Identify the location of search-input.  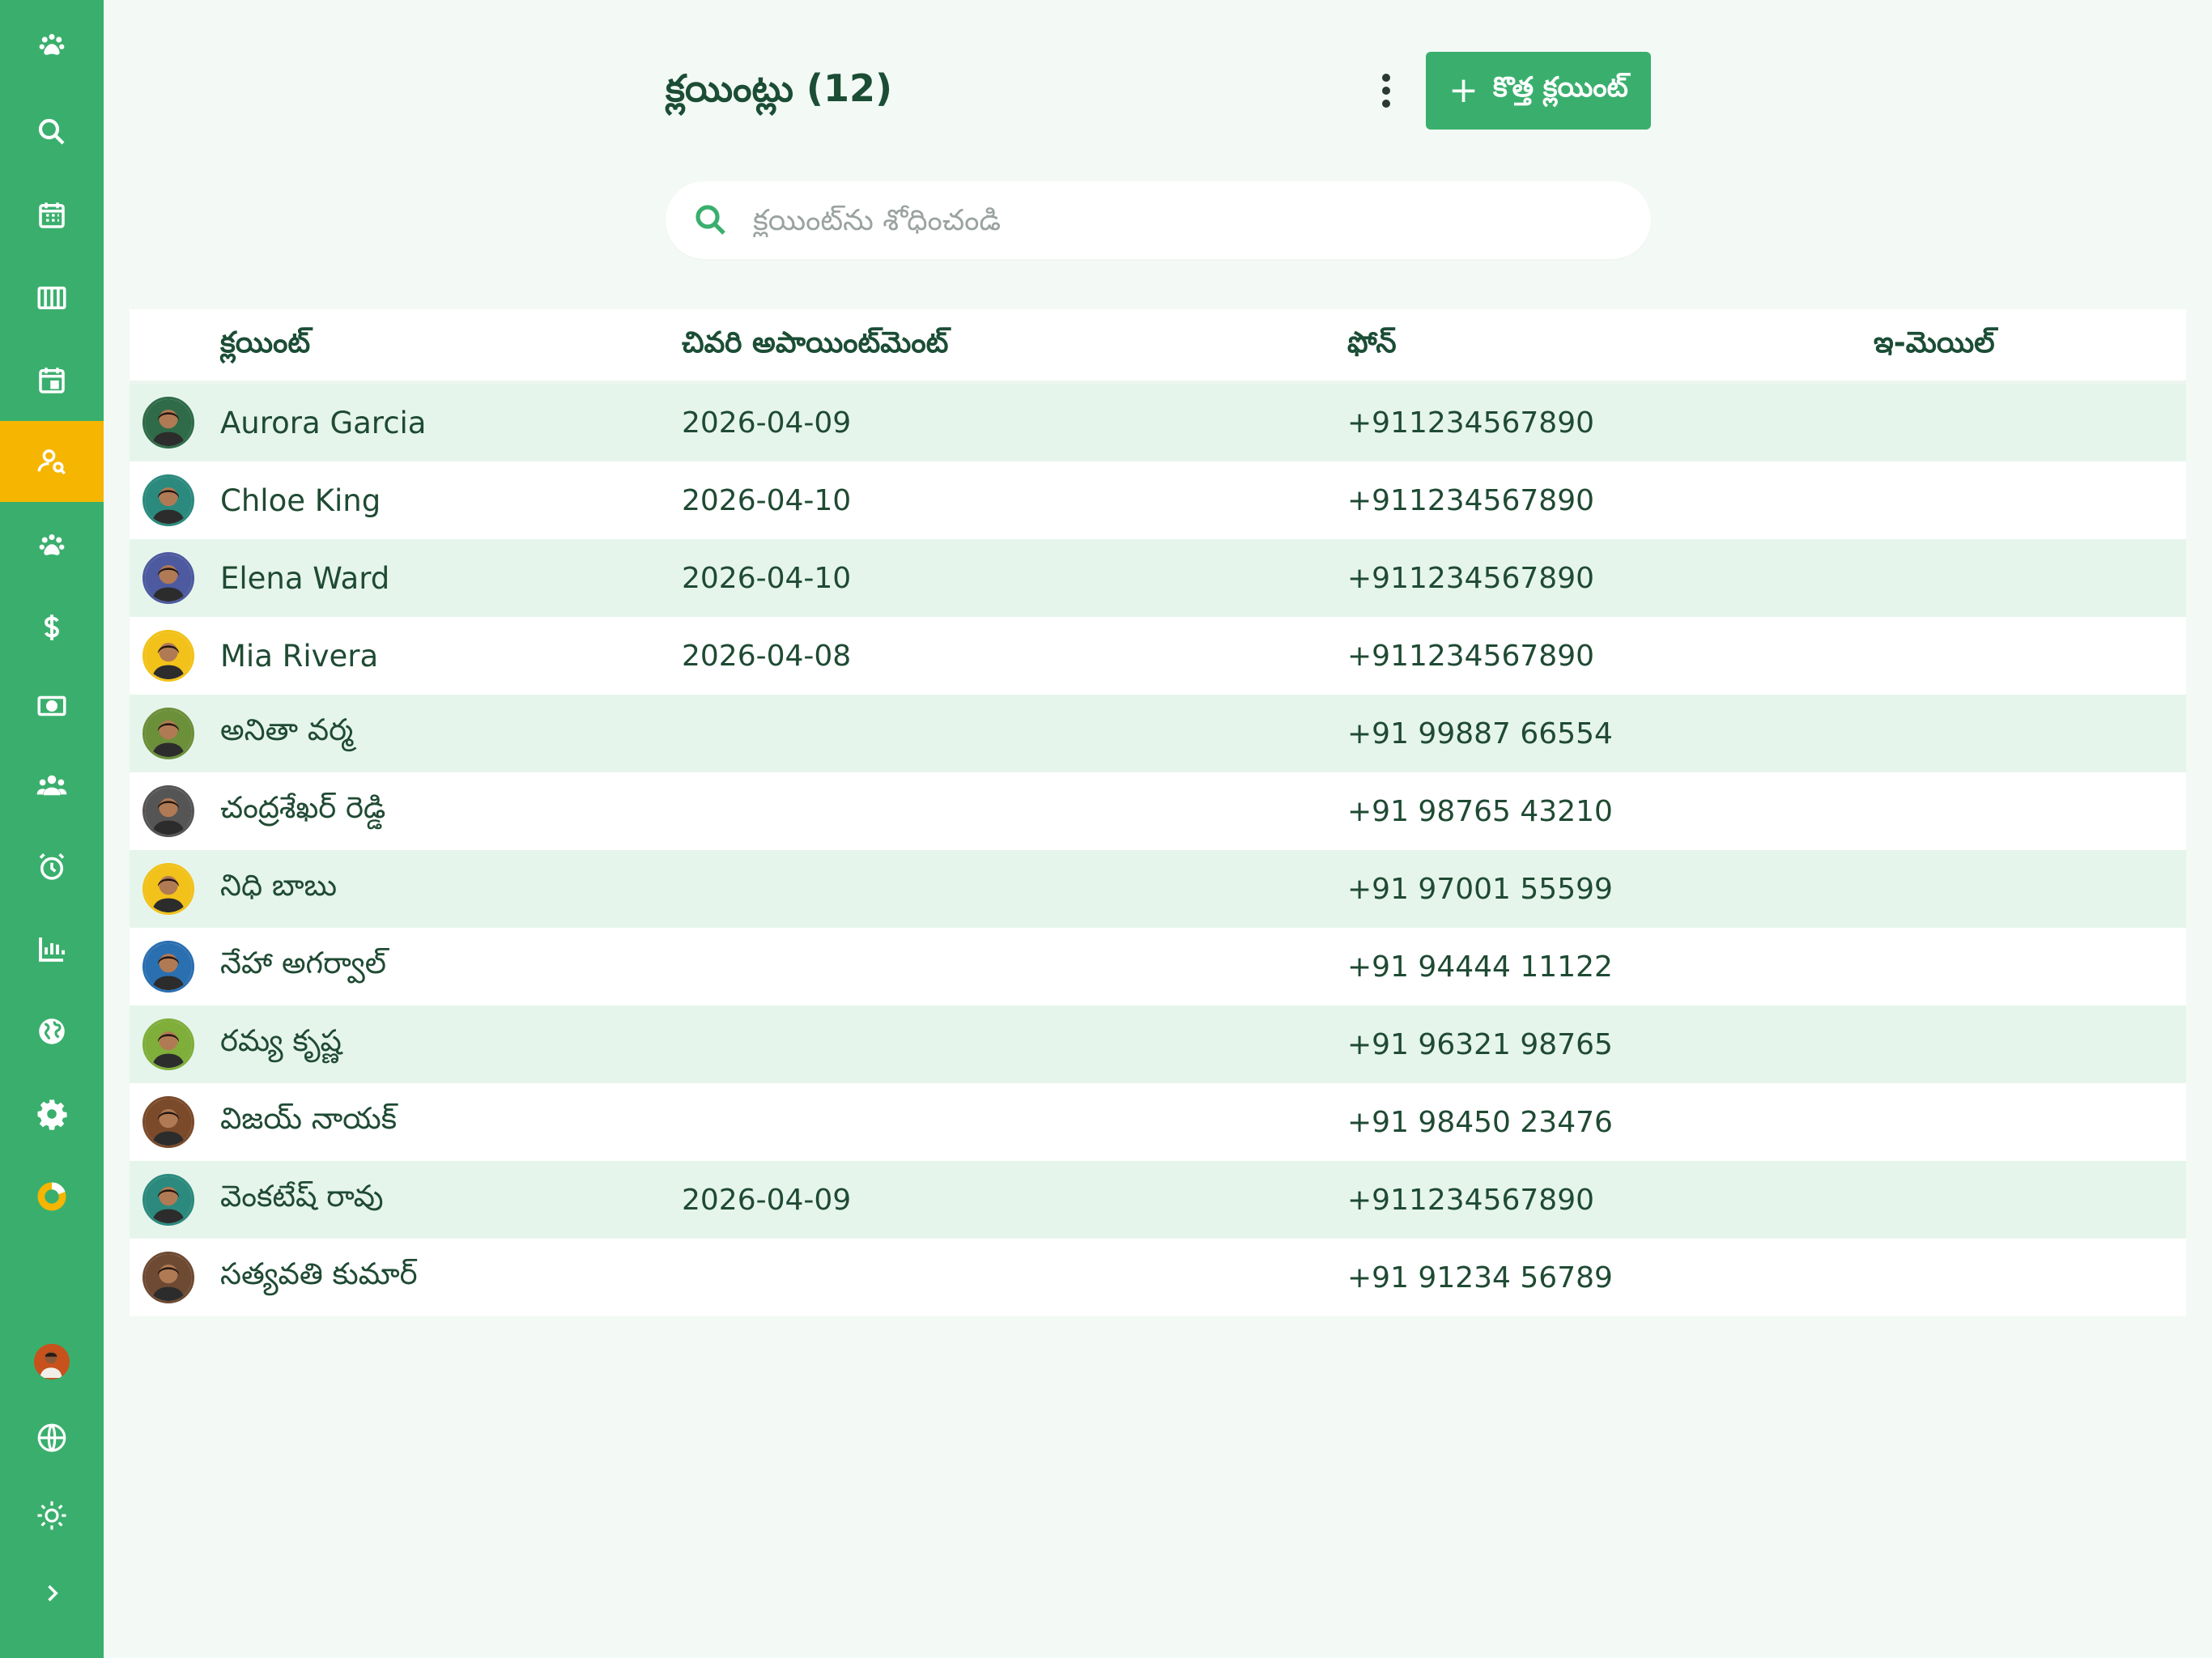
(1158, 220).